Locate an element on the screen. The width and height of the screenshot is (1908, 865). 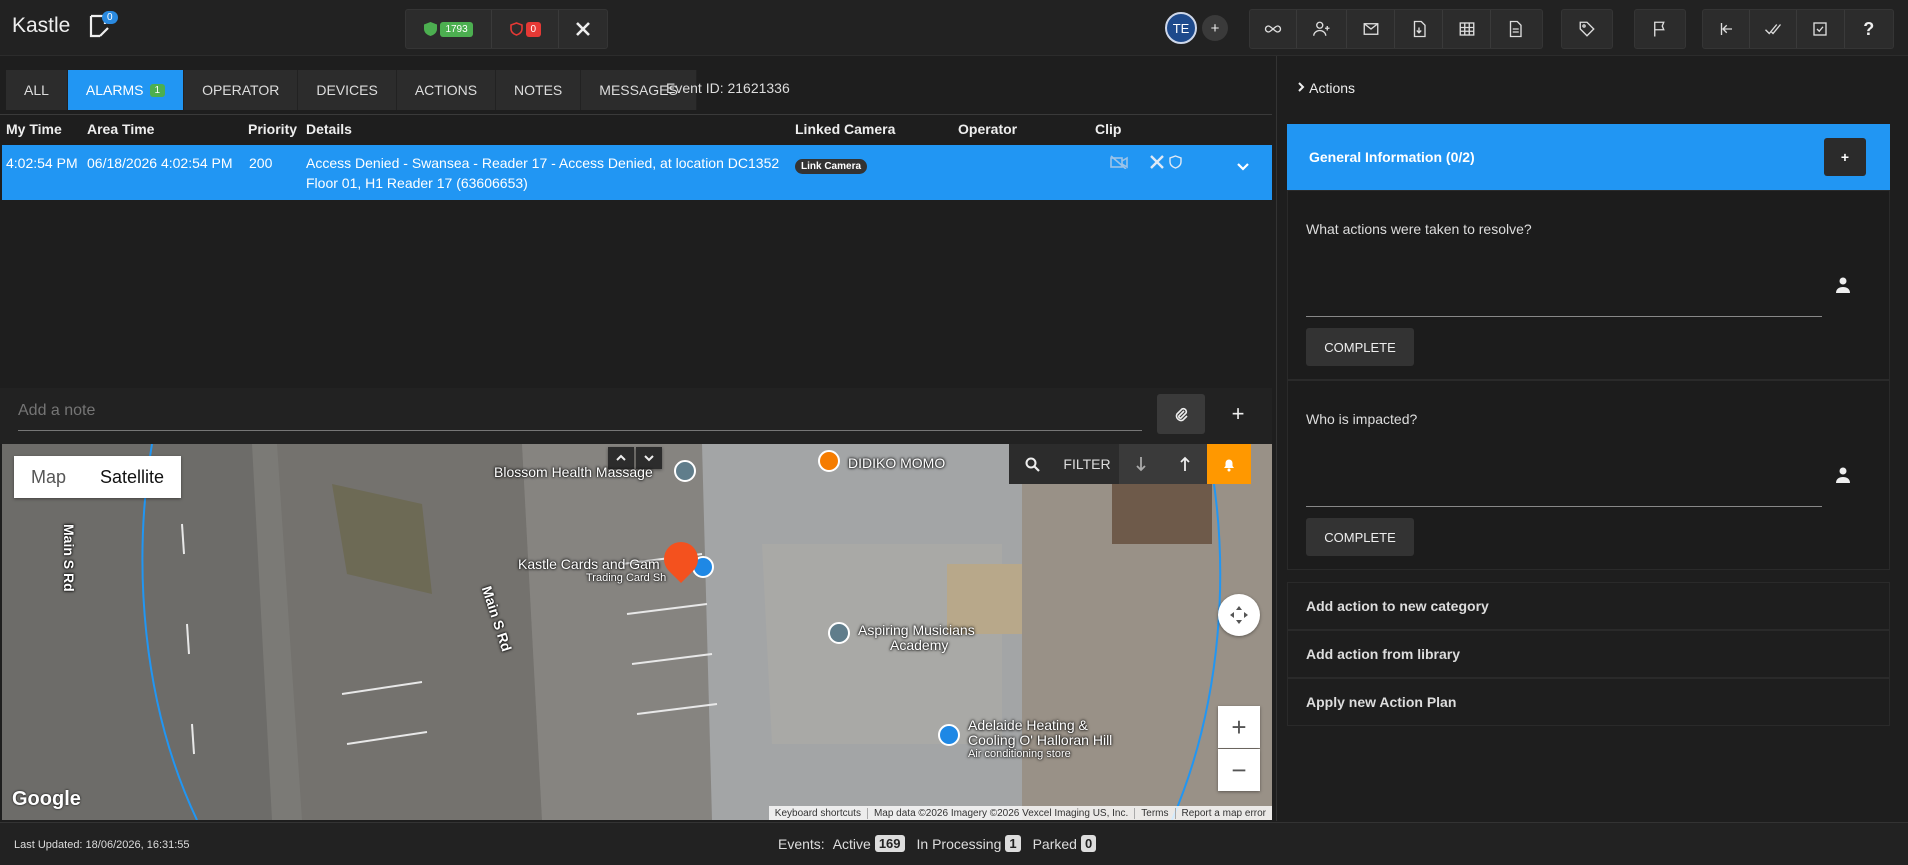
note-bar: + is located at coordinates (636, 416).